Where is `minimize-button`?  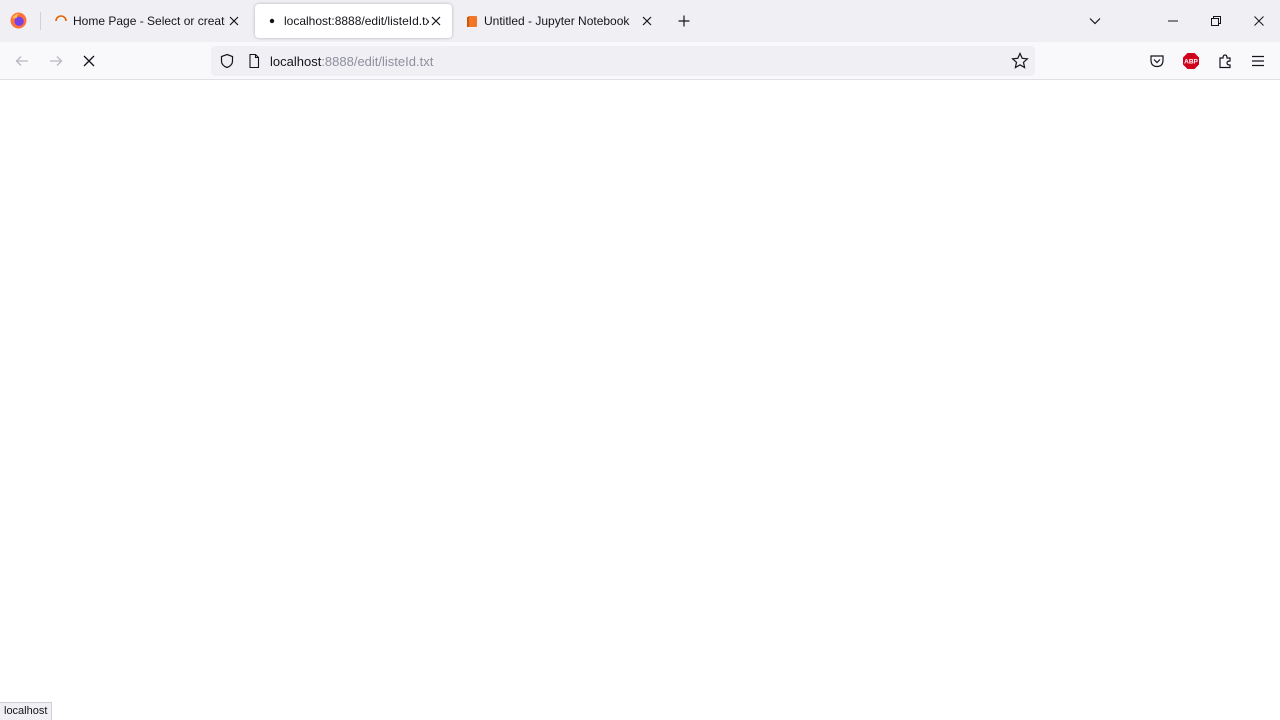 minimize-button is located at coordinates (1173, 21).